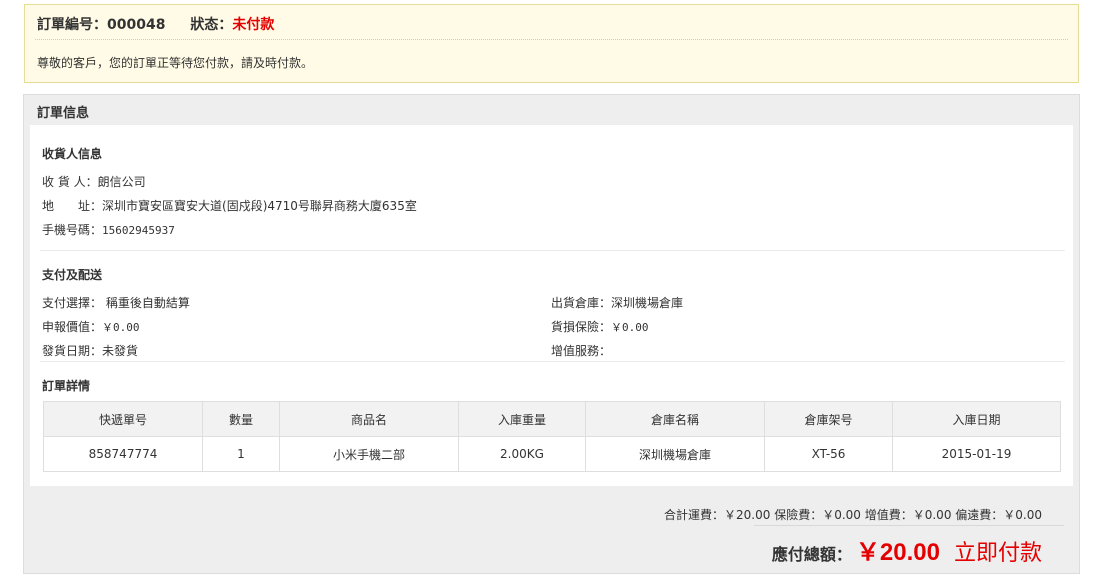 This screenshot has height=581, width=1100. Describe the element at coordinates (828, 454) in the screenshot. I see `shelf-number: XT-56` at that location.